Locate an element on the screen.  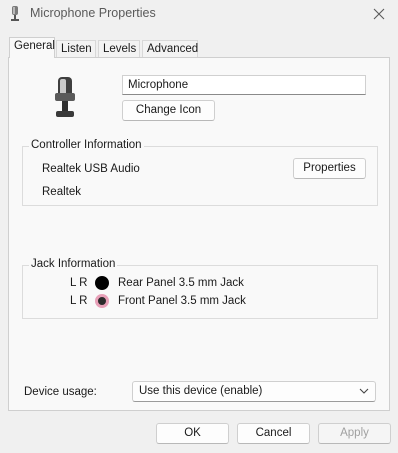
device-name-input is located at coordinates (244, 85).